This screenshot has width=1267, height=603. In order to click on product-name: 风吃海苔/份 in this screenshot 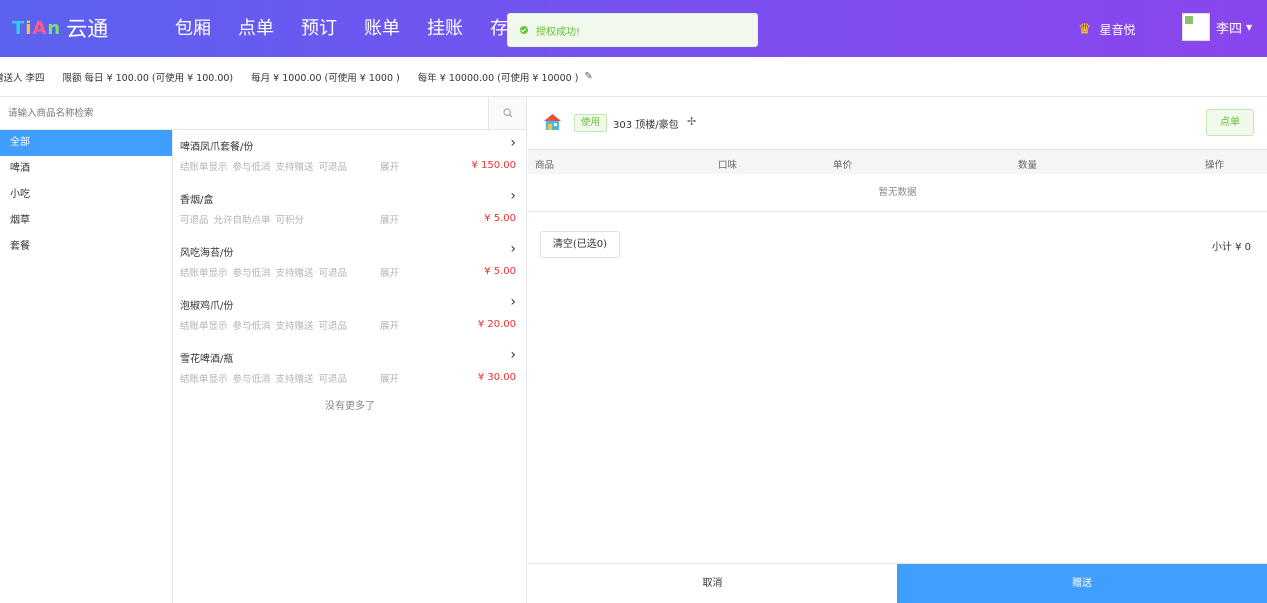, I will do `click(207, 253)`.